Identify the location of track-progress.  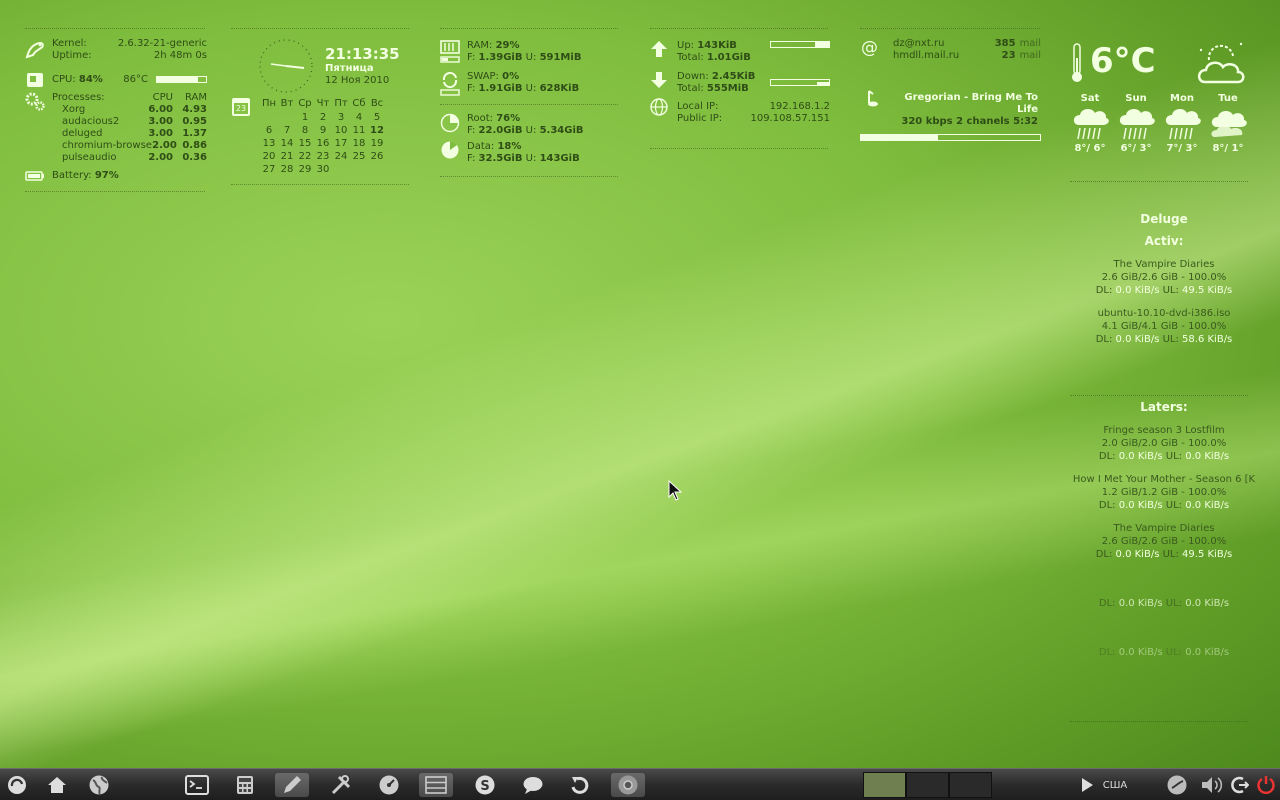
(950, 137).